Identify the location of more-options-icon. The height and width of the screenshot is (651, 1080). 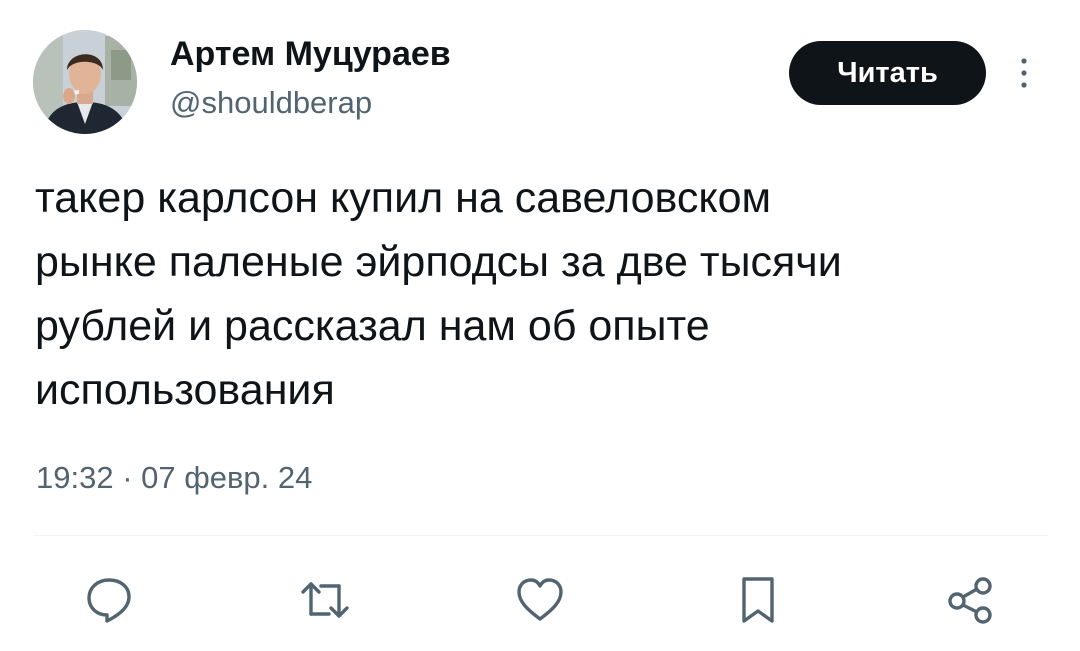
(1024, 73).